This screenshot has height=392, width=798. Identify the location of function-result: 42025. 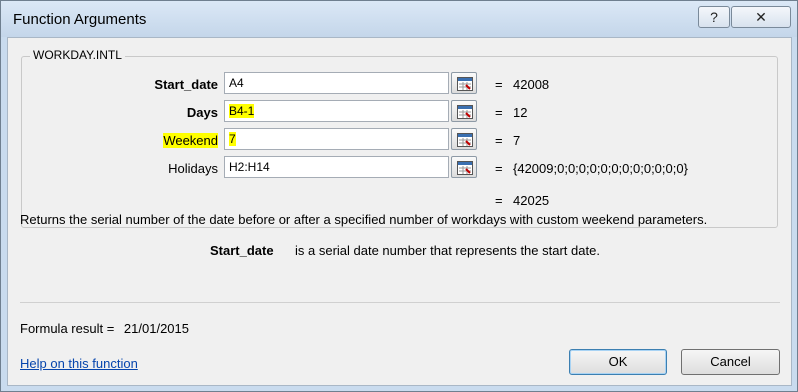
(531, 200).